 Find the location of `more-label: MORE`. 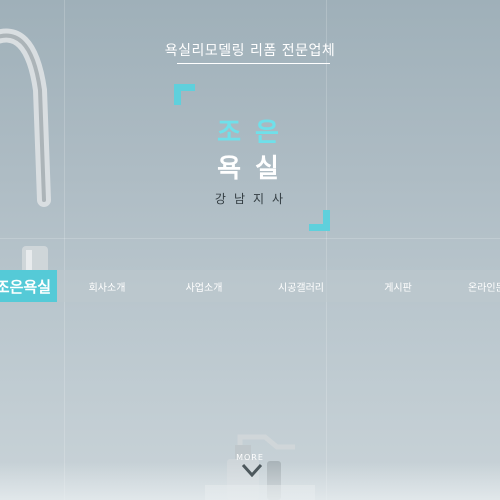

more-label: MORE is located at coordinates (250, 457).